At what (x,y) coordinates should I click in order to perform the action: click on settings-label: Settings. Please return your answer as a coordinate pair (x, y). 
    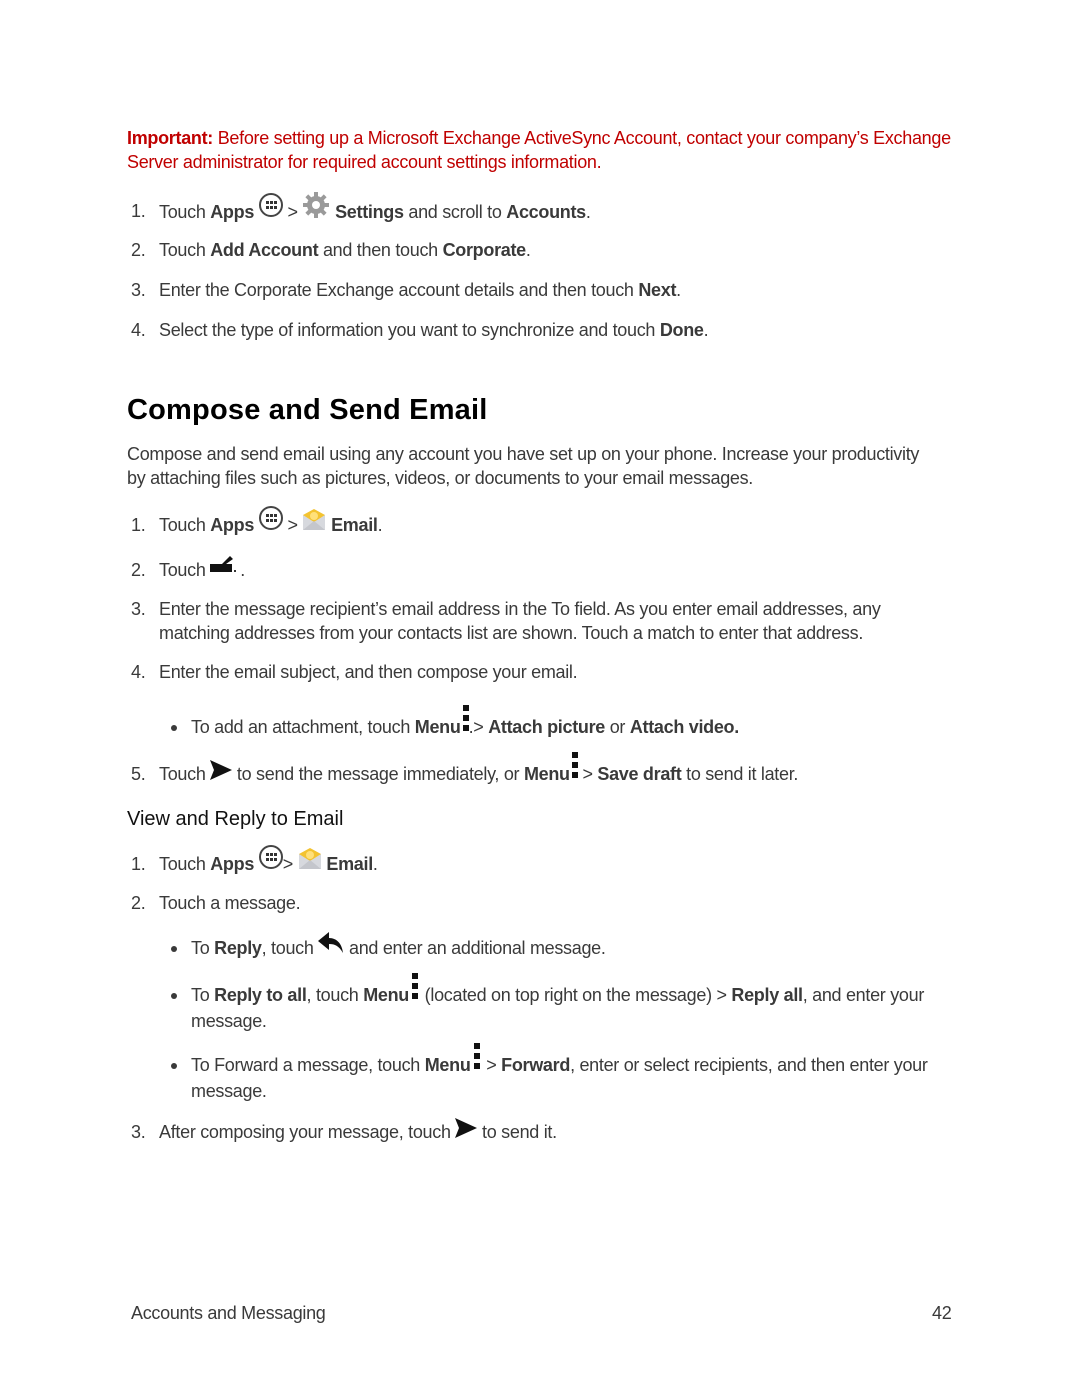
    Looking at the image, I should click on (369, 211).